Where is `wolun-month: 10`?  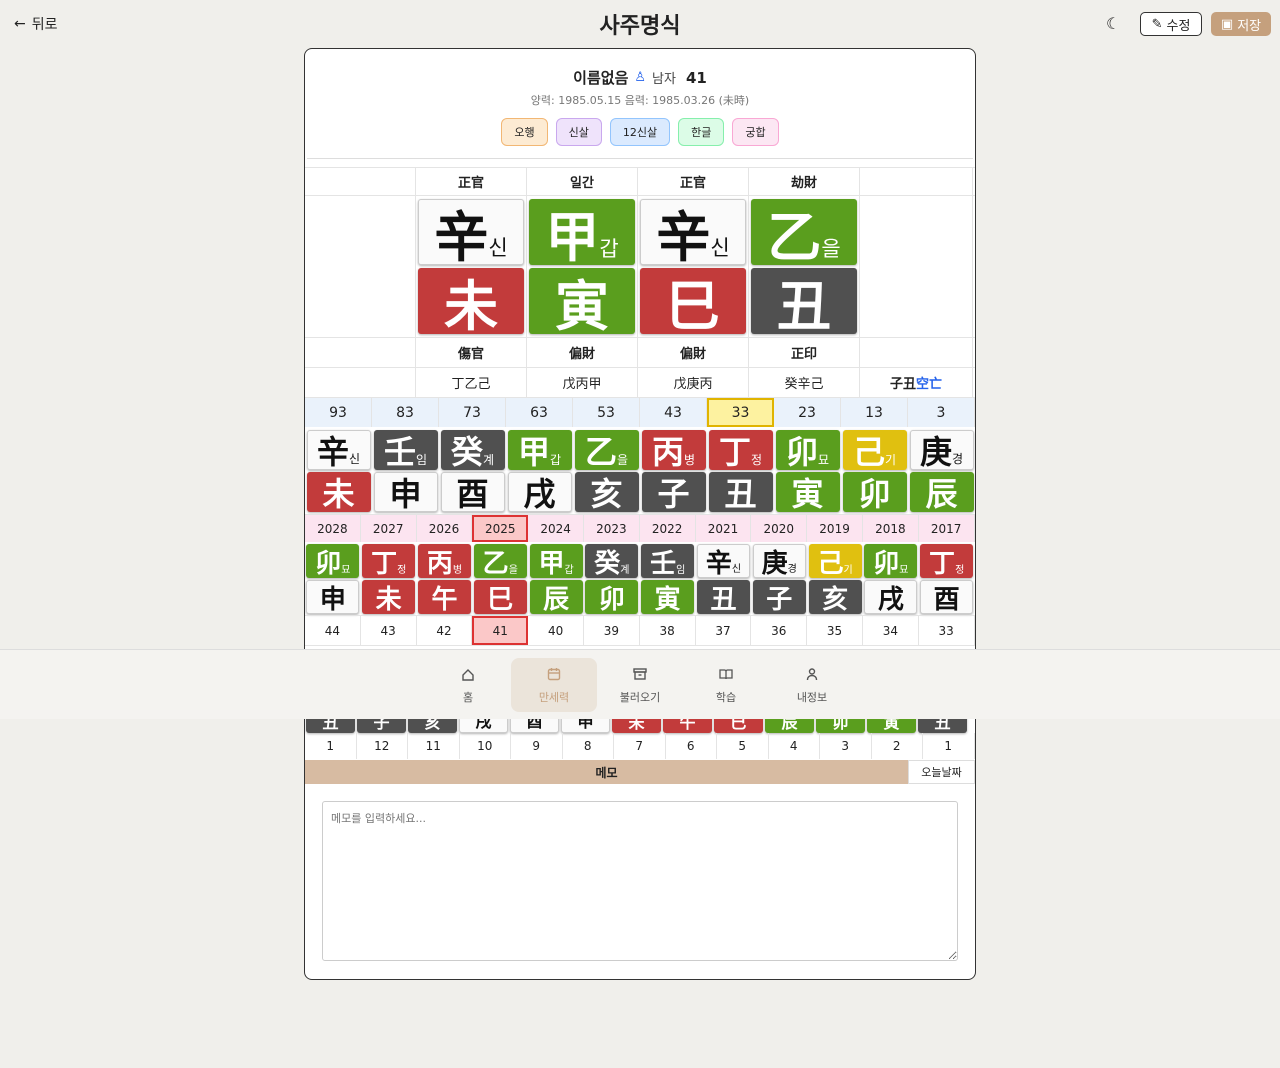 wolun-month: 10 is located at coordinates (485, 746).